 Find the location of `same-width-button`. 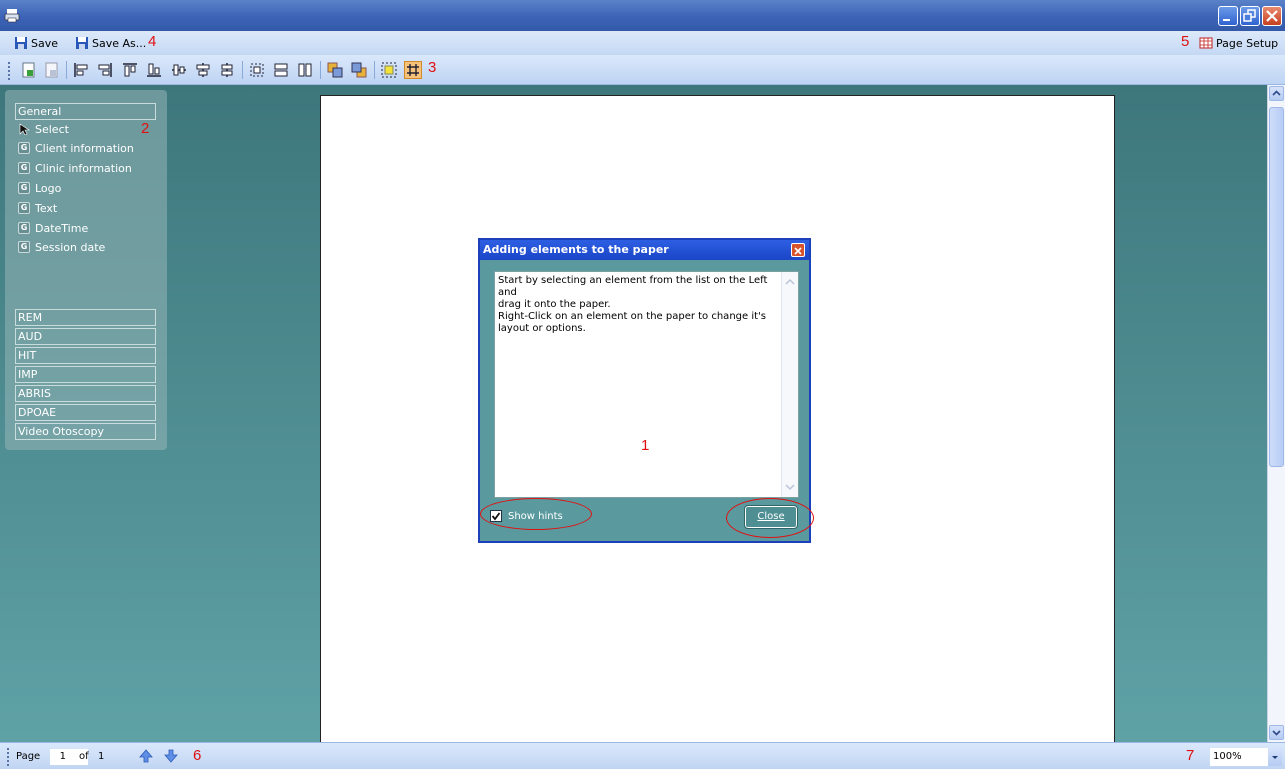

same-width-button is located at coordinates (305, 70).